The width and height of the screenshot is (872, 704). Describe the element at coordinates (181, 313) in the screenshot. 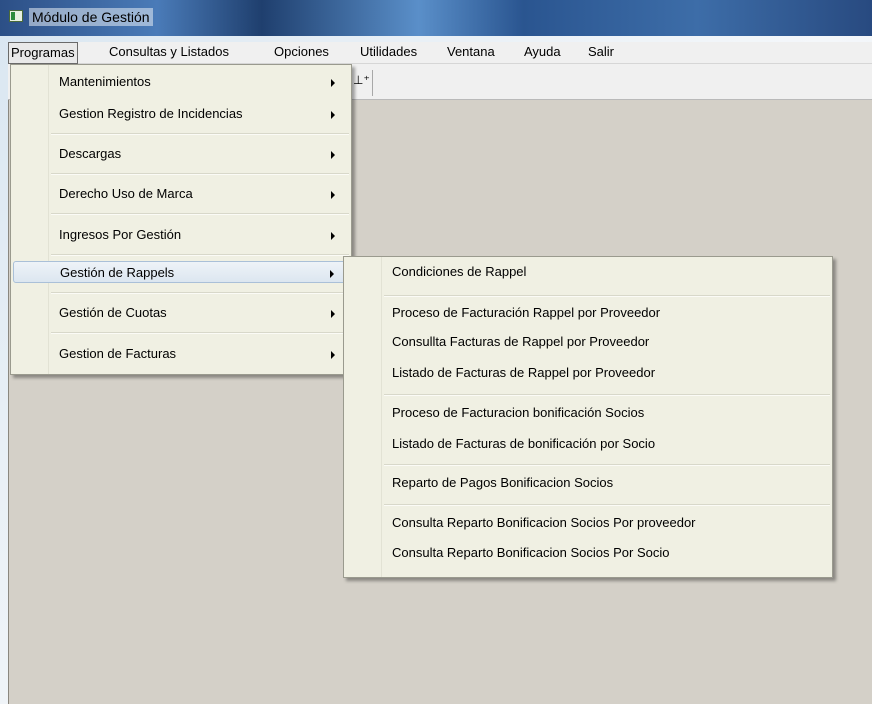

I see `menu-item-gestion-cuotas: Gestión de Cuotas` at that location.